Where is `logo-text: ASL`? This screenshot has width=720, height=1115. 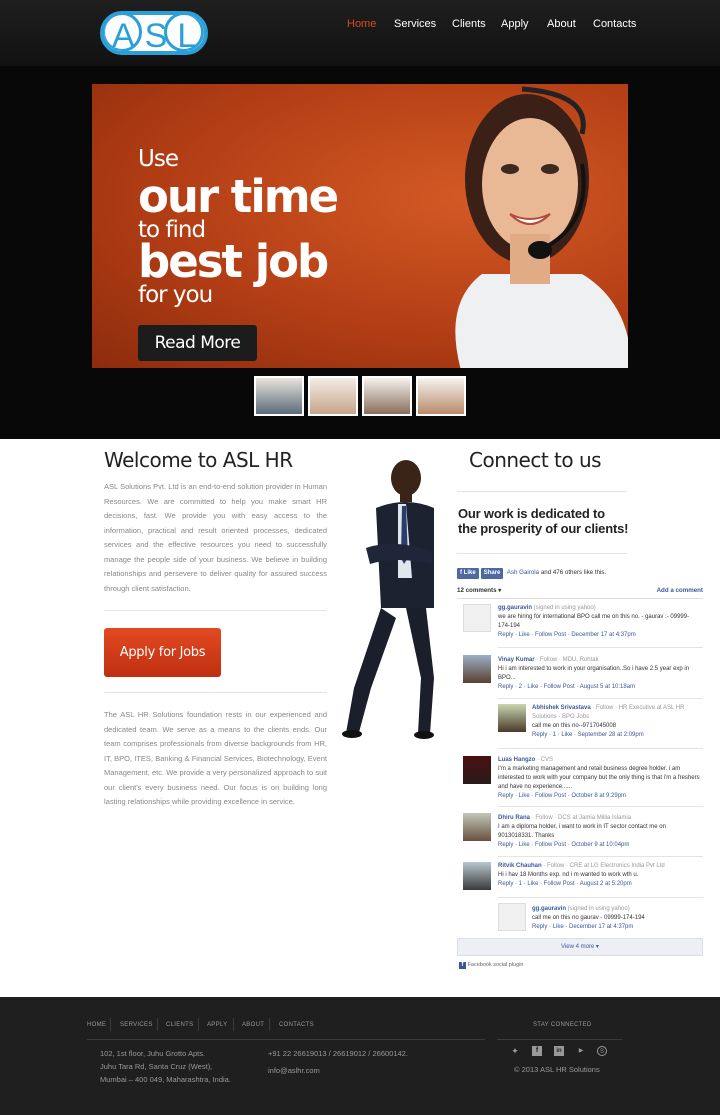
logo-text: ASL is located at coordinates (159, 36).